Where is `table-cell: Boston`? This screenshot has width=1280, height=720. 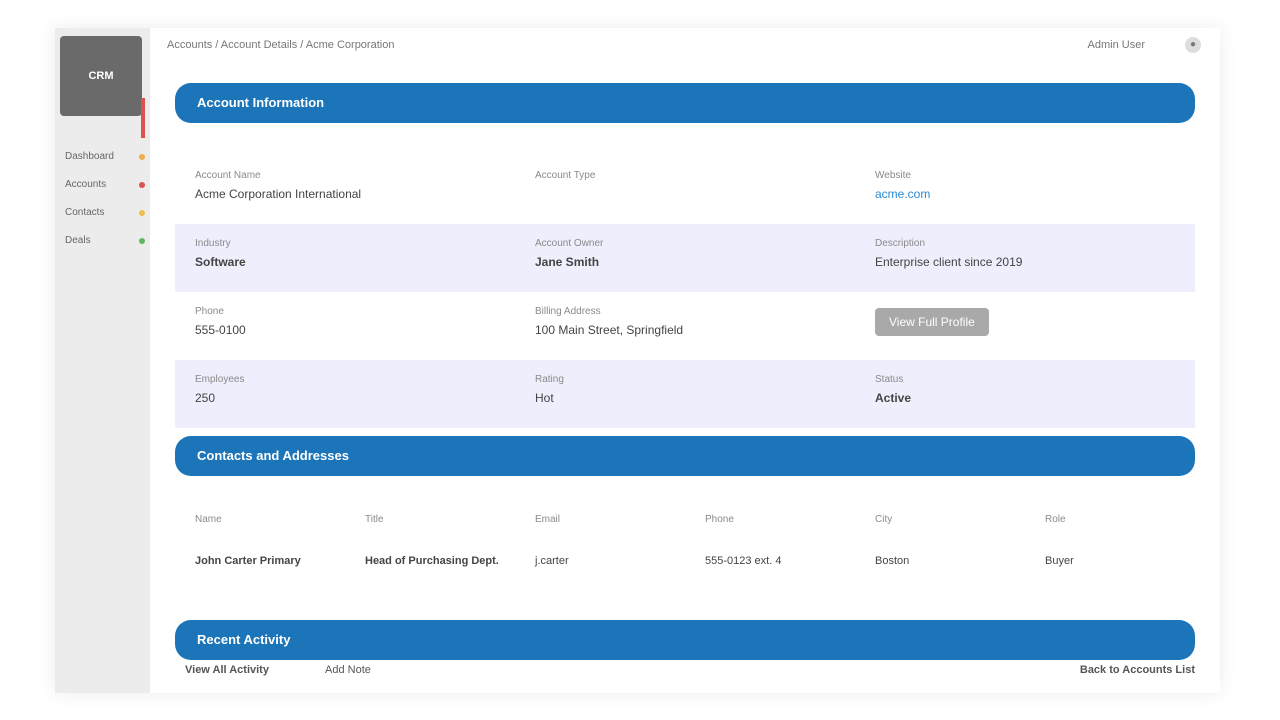 table-cell: Boston is located at coordinates (892, 561).